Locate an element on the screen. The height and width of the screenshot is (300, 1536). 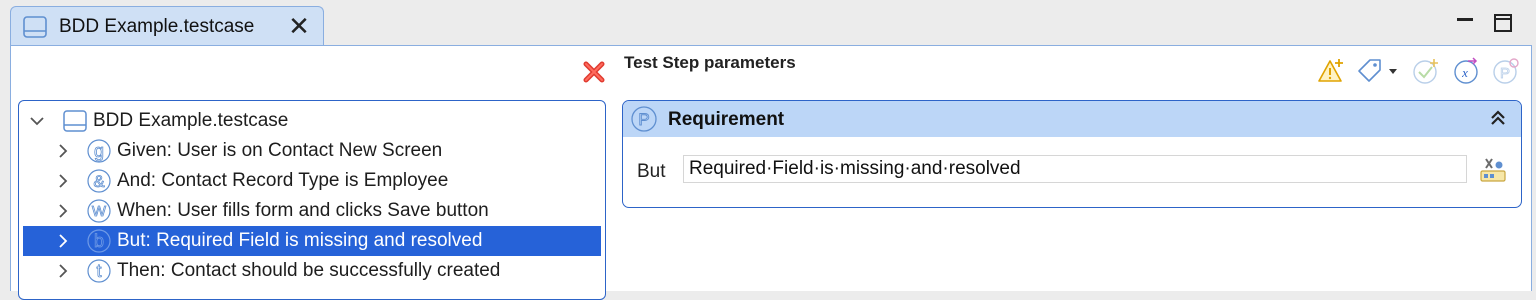
when-step-icon: W is located at coordinates (99, 211).